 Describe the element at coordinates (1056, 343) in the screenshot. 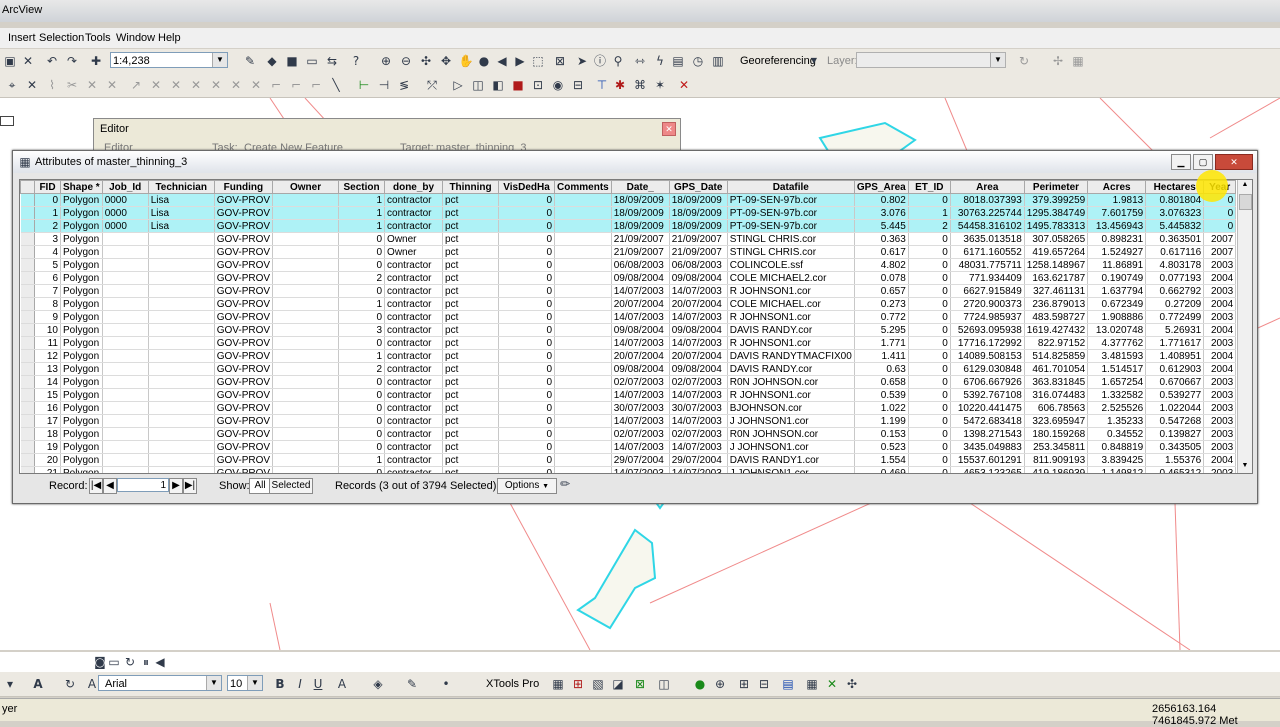

I see `table-cell: 822.97152` at that location.